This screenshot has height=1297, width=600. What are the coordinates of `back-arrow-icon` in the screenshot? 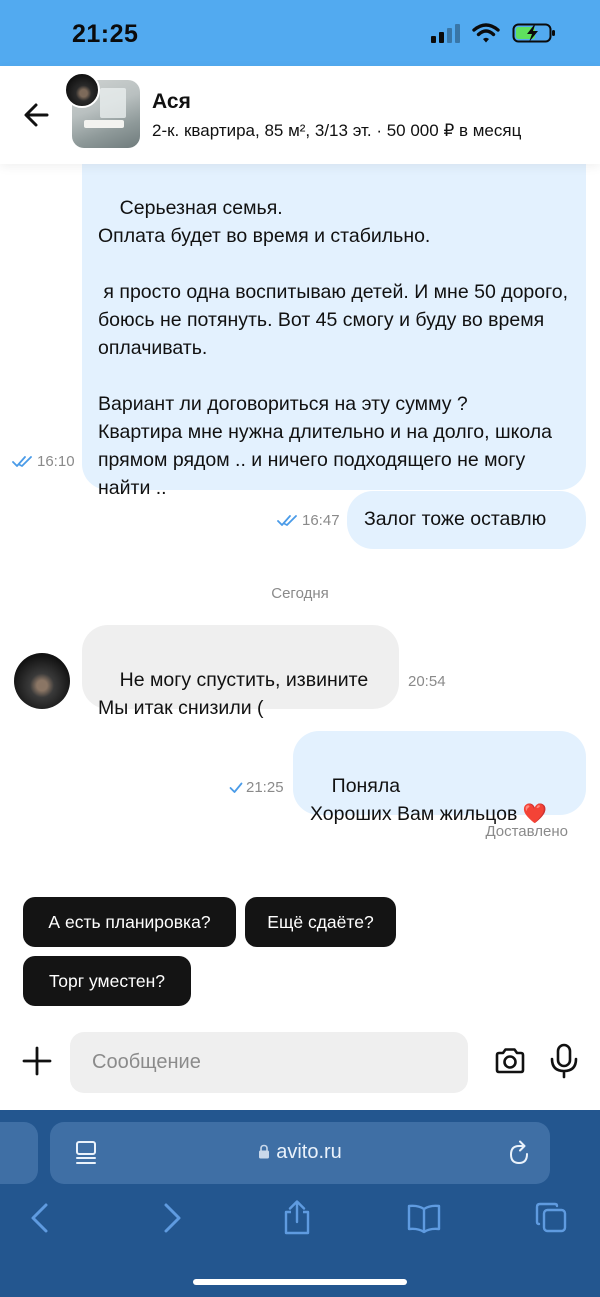 It's located at (37, 115).